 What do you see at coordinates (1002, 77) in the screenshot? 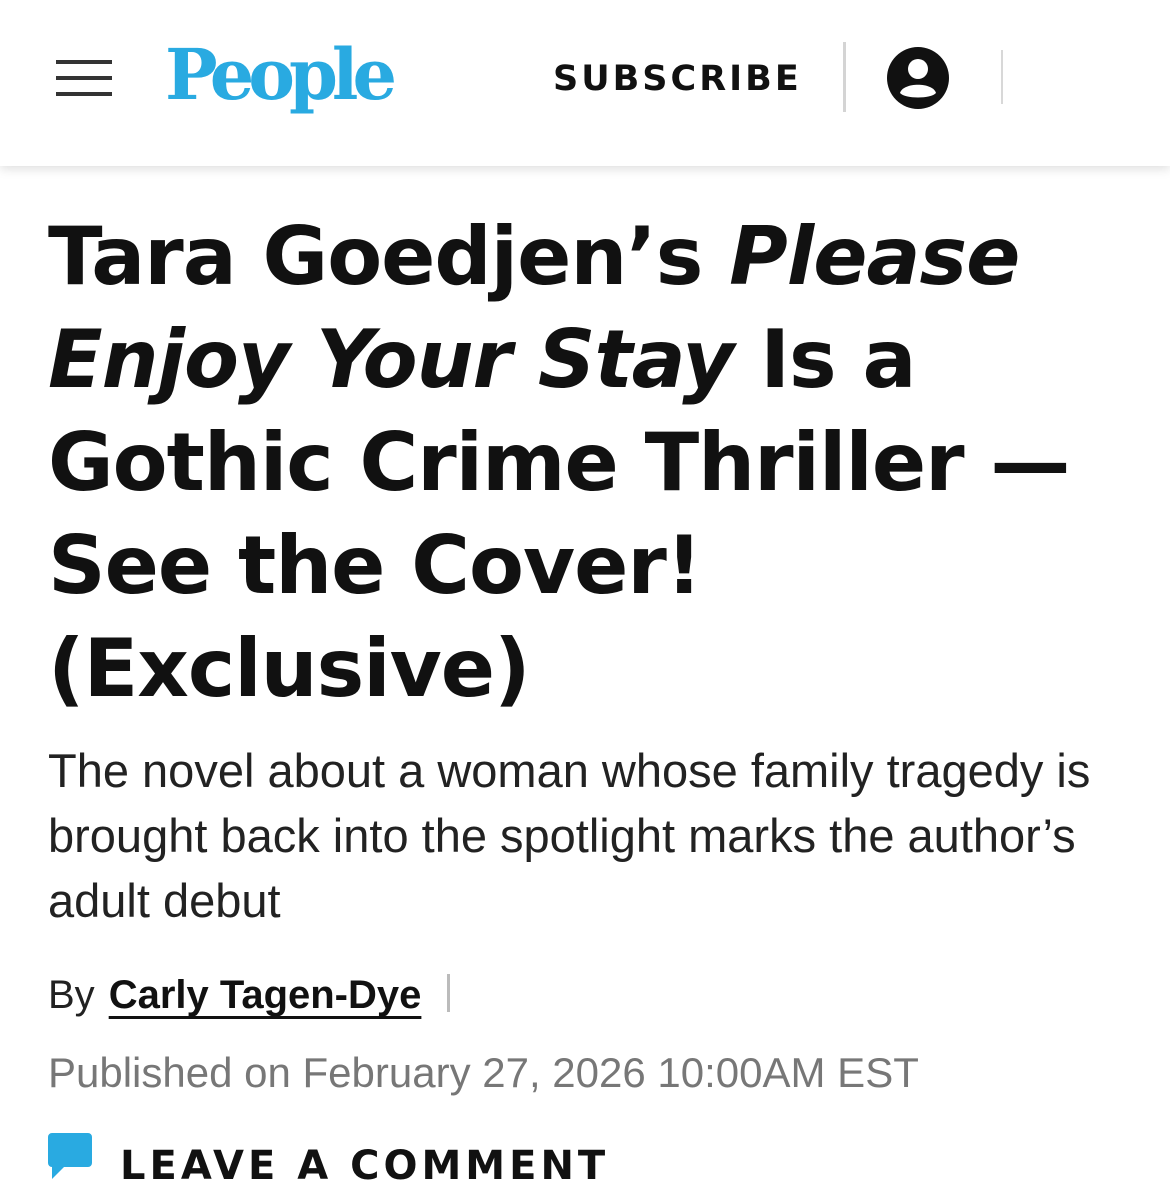
I see `header-divider-right` at bounding box center [1002, 77].